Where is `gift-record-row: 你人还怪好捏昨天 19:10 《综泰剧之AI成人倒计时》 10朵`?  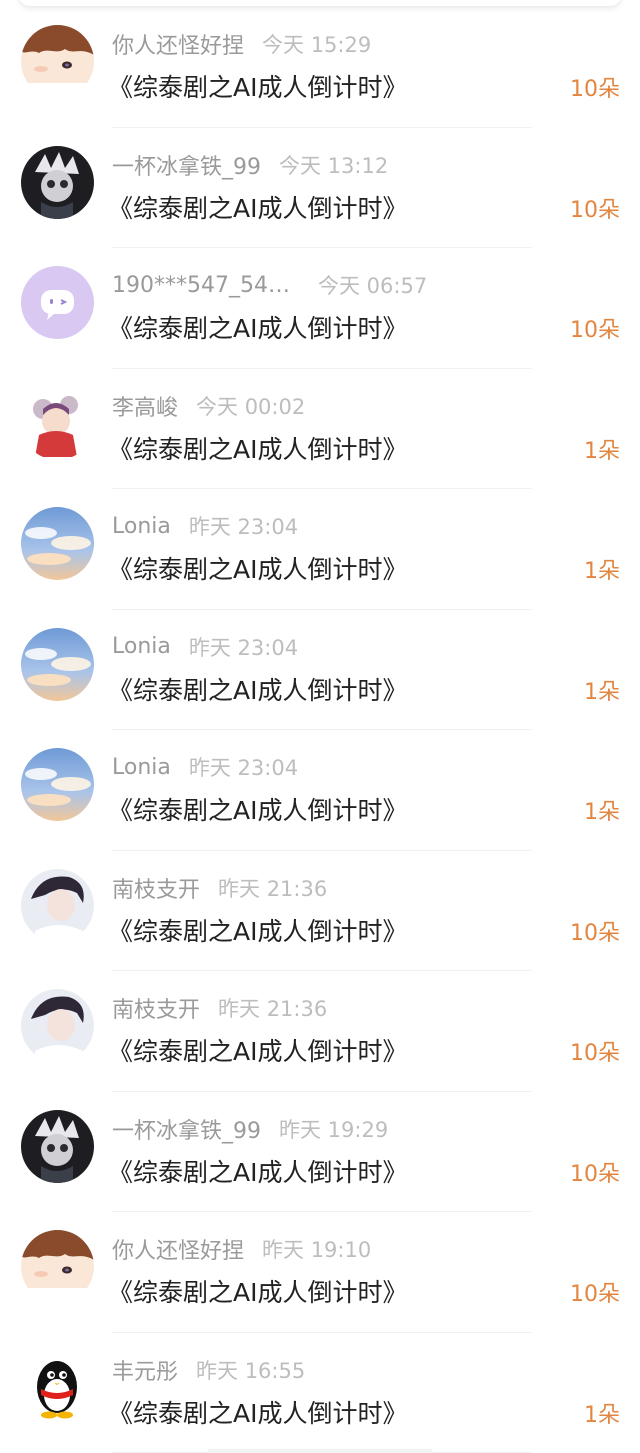
gift-record-row: 你人还怪好捏昨天 19:10 《综泰剧之AI成人倒计时》 10朵 is located at coordinates (320, 1272).